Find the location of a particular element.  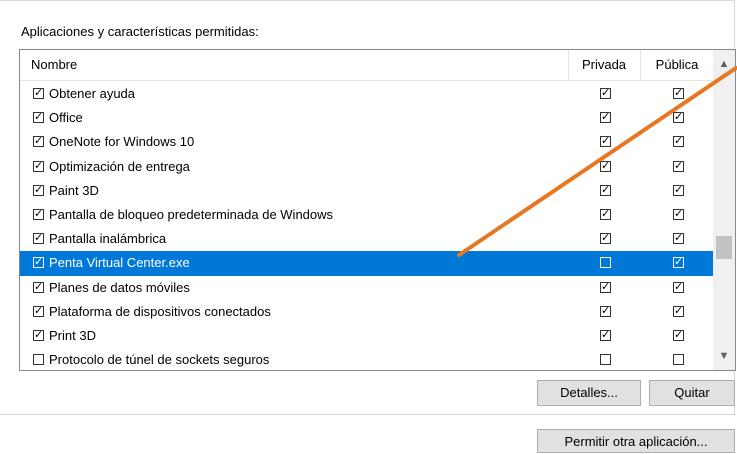

table-row: ✓ Planes de datos móviles ✓ ✓ is located at coordinates (366, 288).